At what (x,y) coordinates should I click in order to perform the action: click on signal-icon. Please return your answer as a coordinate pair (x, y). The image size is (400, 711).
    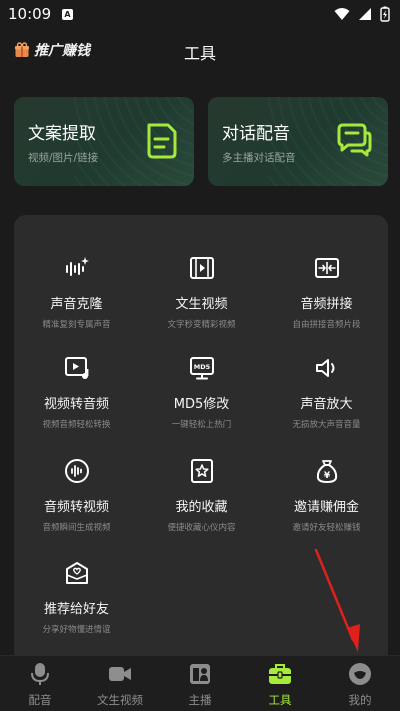
    Looking at the image, I should click on (365, 14).